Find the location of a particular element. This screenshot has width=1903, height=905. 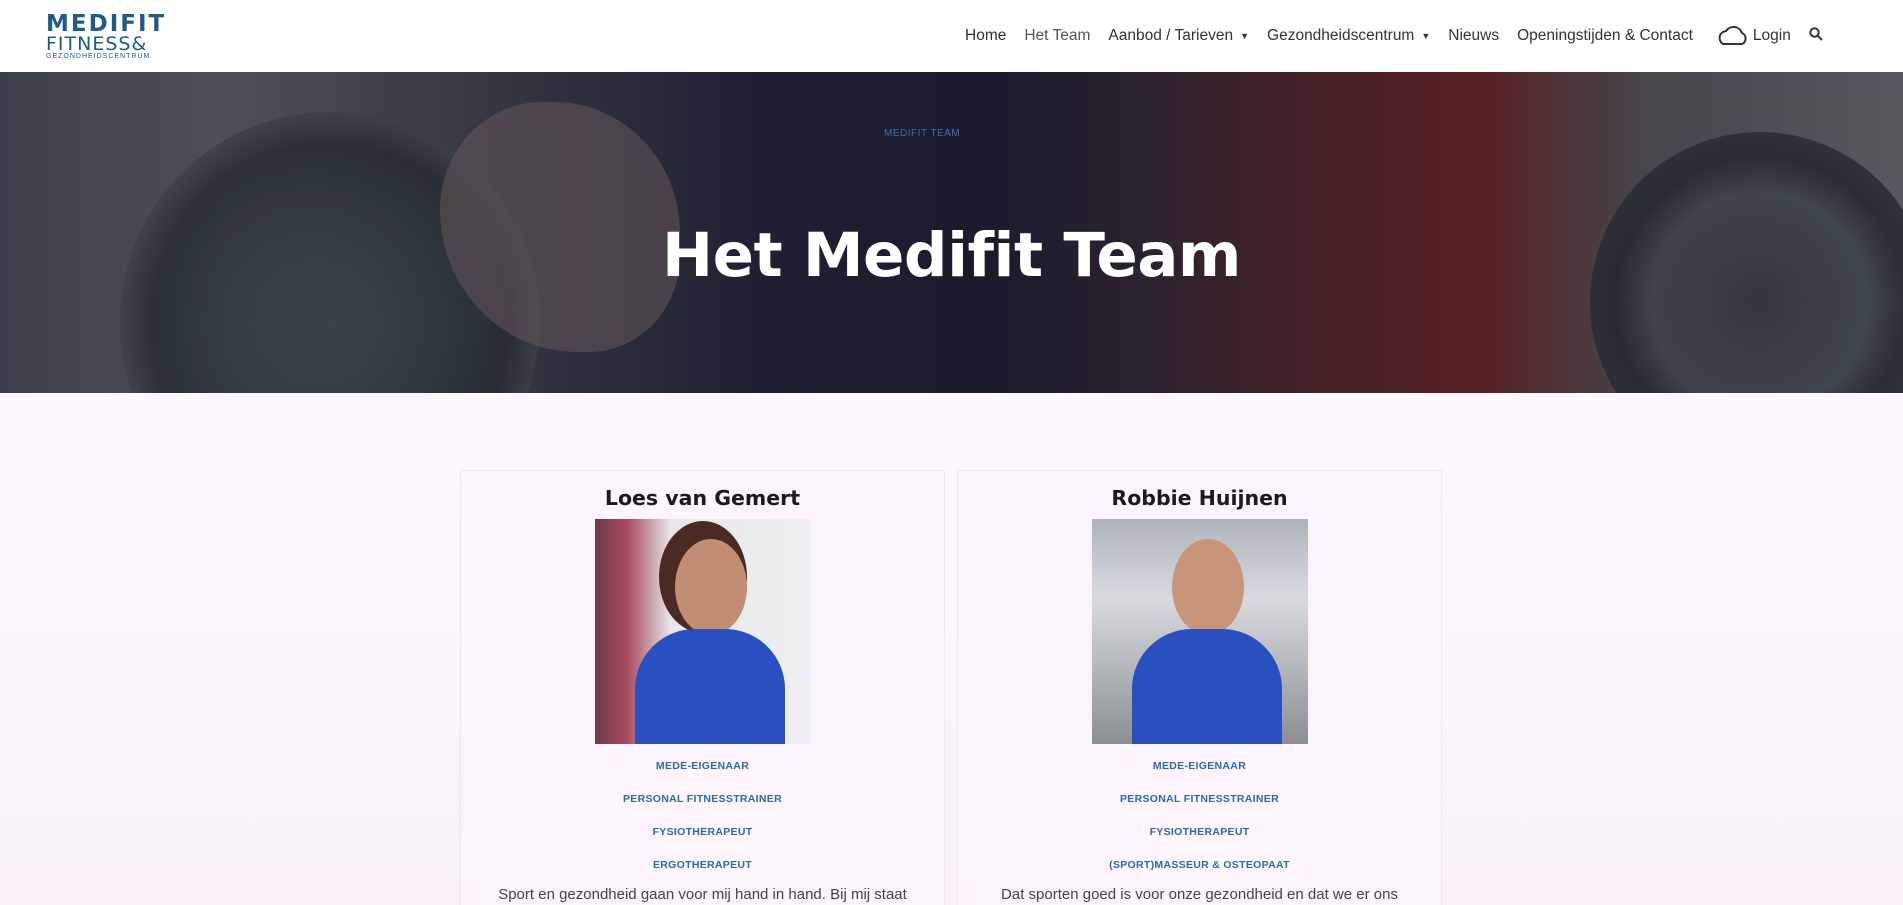

nav-item-label: Gezondheidscentrum is located at coordinates (1341, 35).